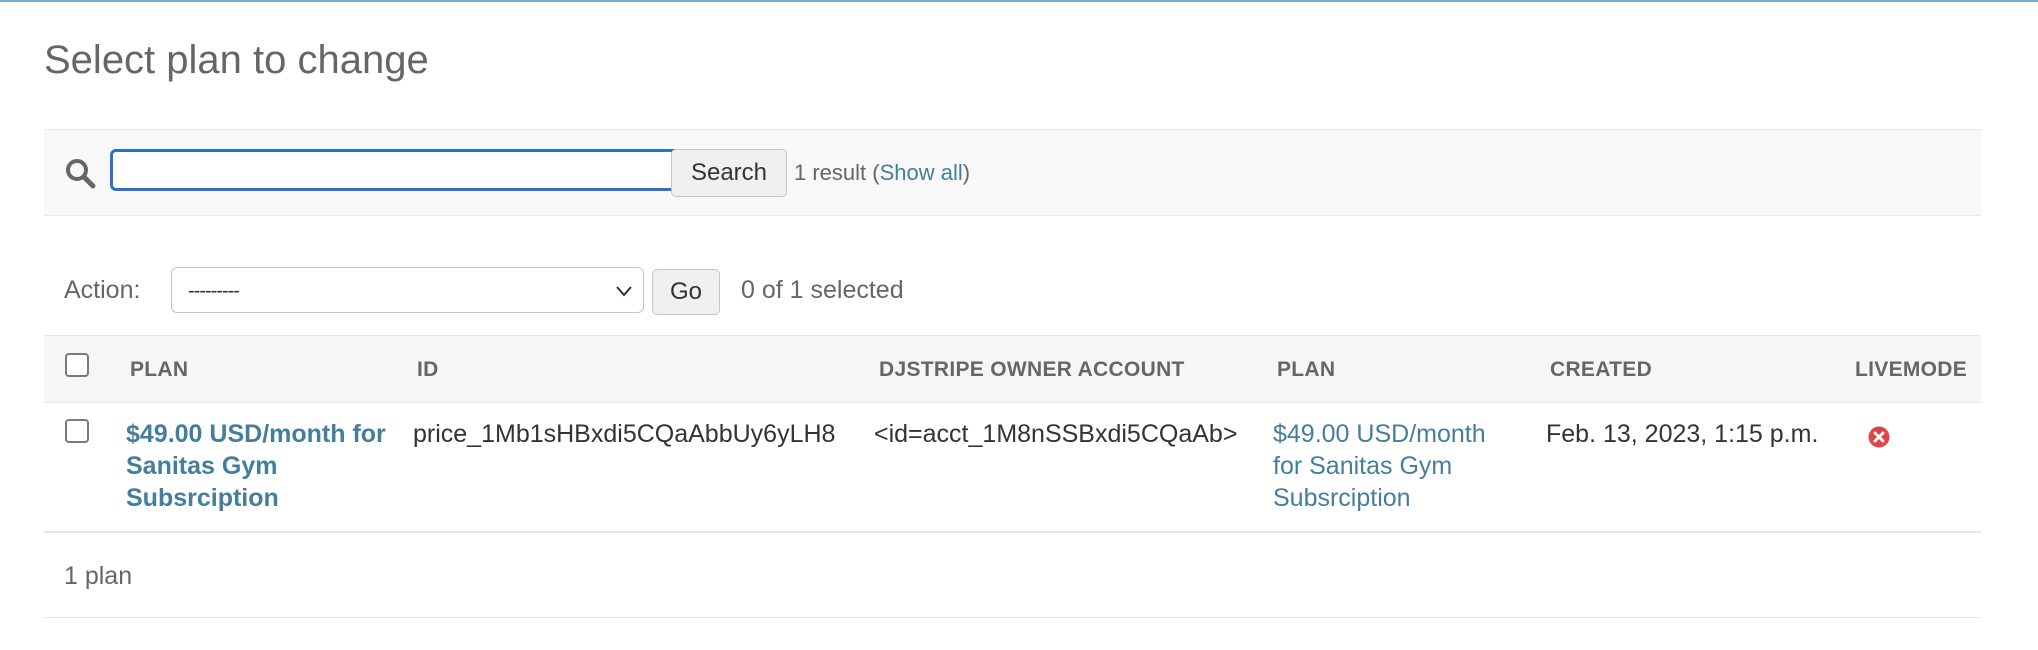 The height and width of the screenshot is (650, 2038). I want to click on plan-id: price_1Mb1sHBxdi5CQaAbbUy6yLH8, so click(624, 434).